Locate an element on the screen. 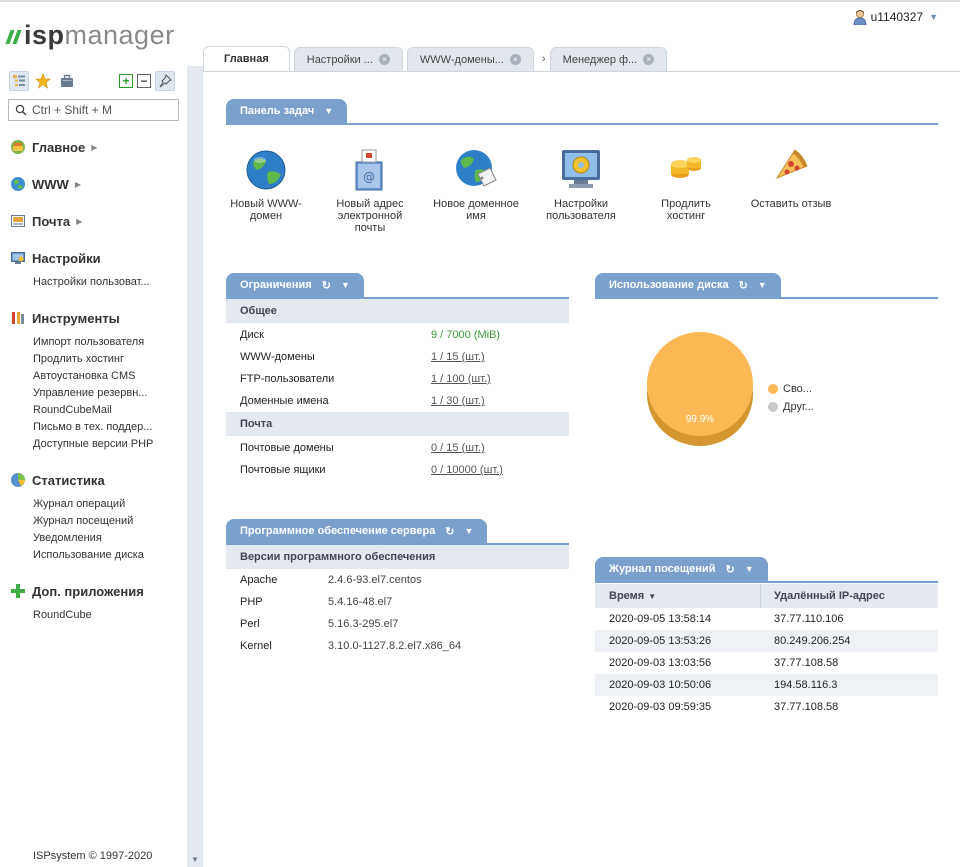 This screenshot has width=960, height=867. software-version: 5.16.3-295.el7 is located at coordinates (363, 624).